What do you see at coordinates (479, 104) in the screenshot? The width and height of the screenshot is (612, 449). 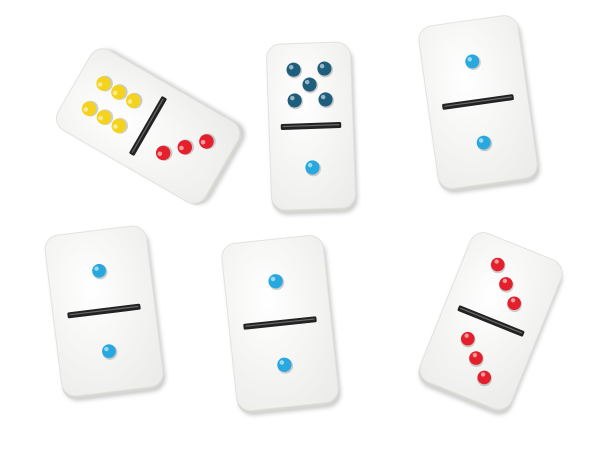 I see `domino-1-1-upper-right` at bounding box center [479, 104].